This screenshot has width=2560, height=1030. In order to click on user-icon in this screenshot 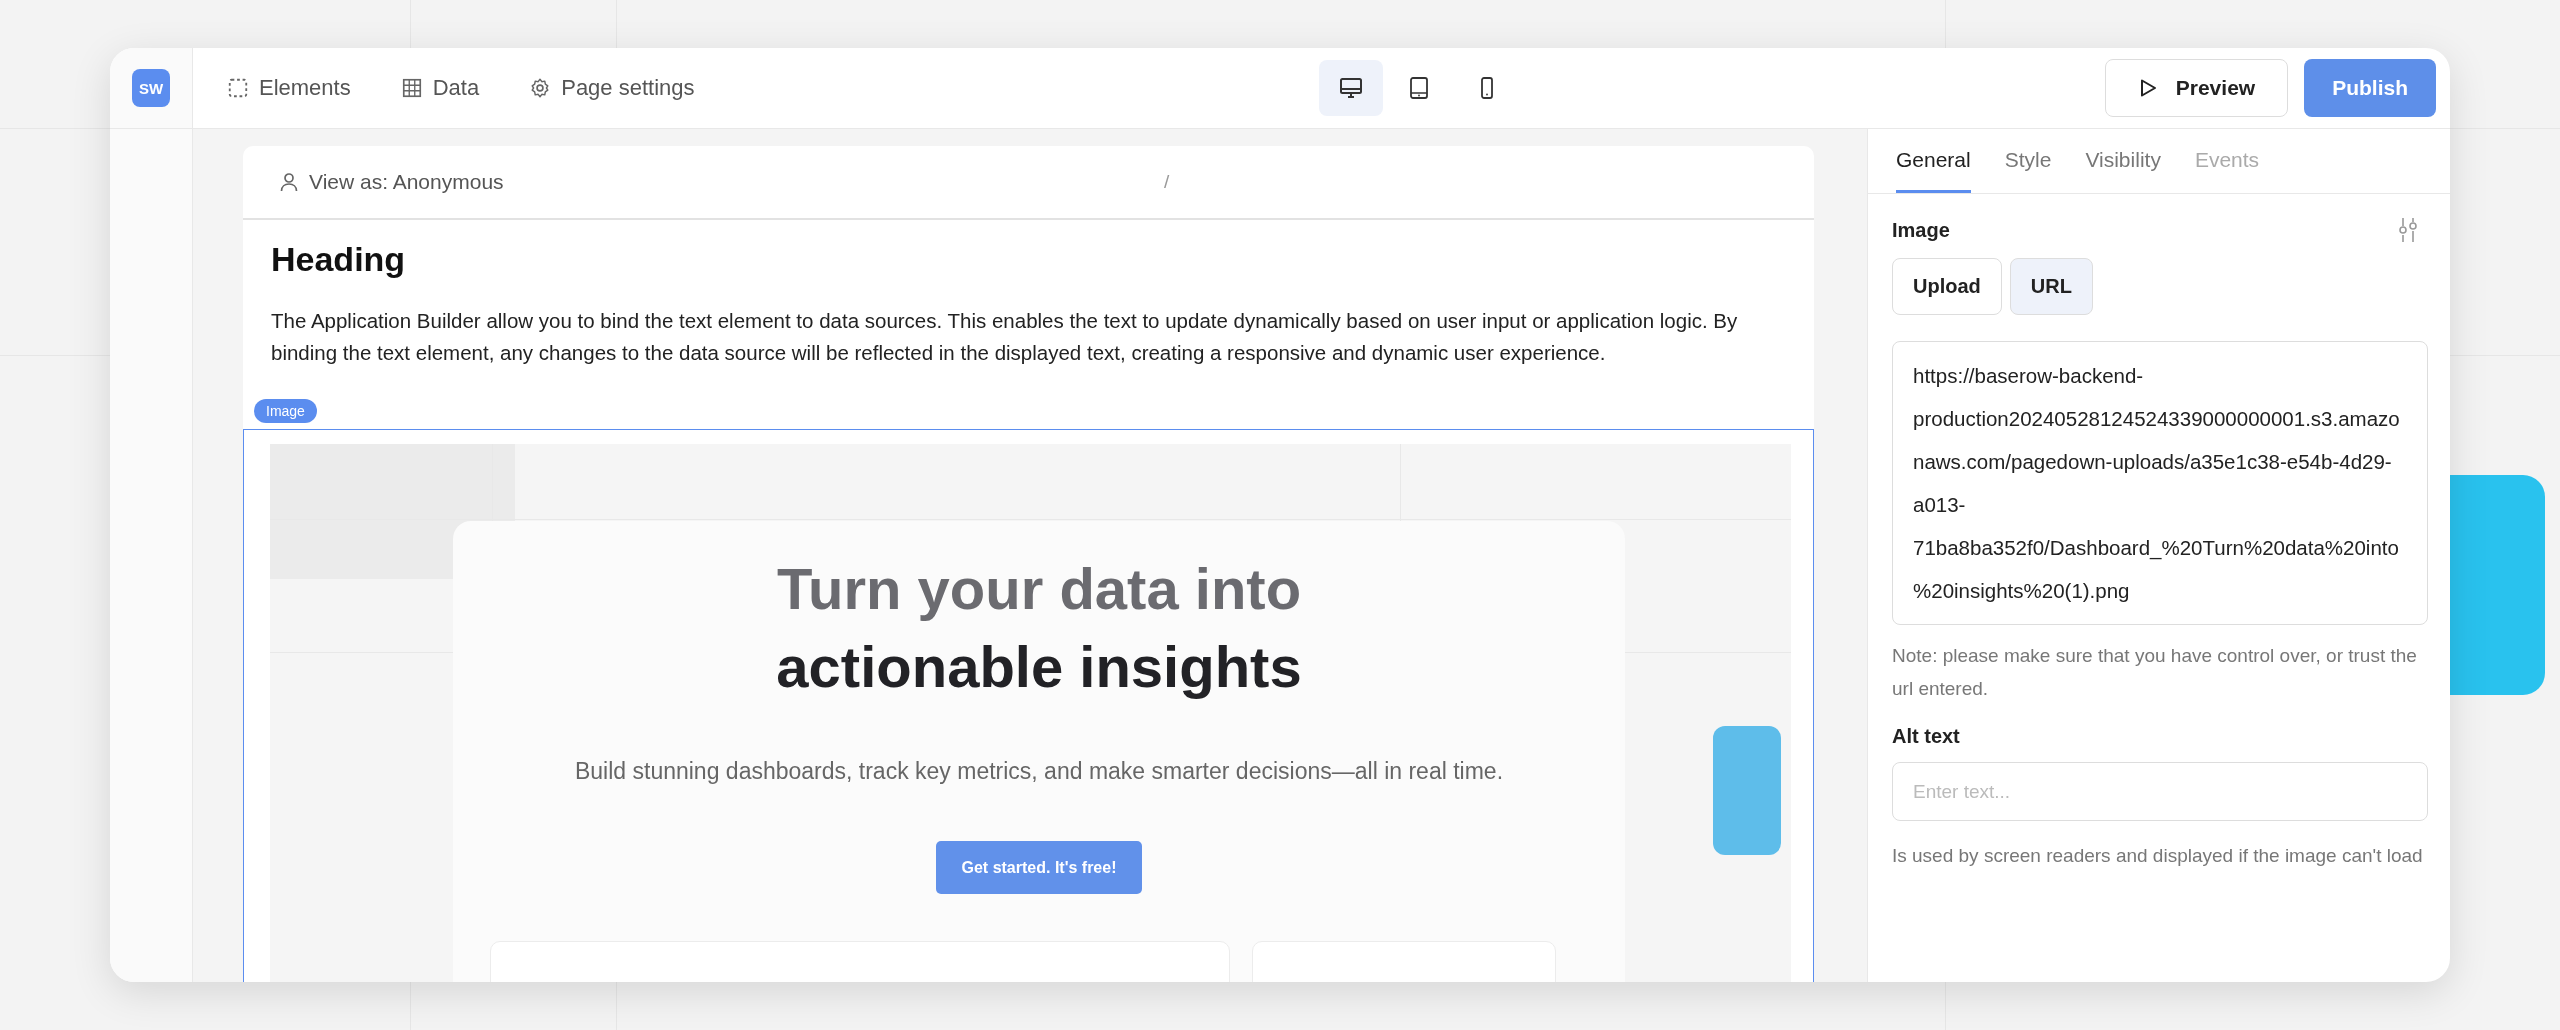, I will do `click(289, 182)`.